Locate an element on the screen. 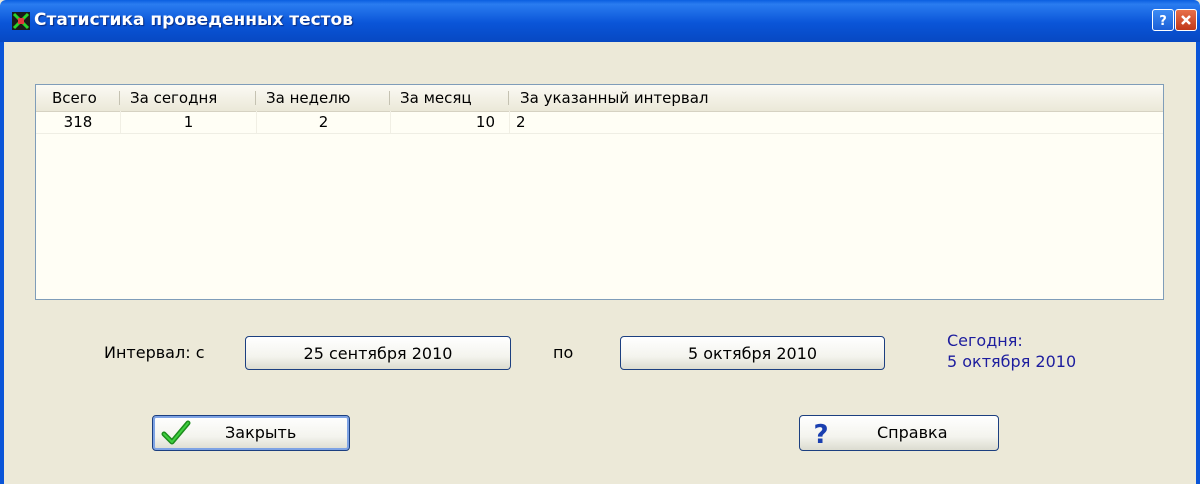  window-frame-right is located at coordinates (1198, 263).